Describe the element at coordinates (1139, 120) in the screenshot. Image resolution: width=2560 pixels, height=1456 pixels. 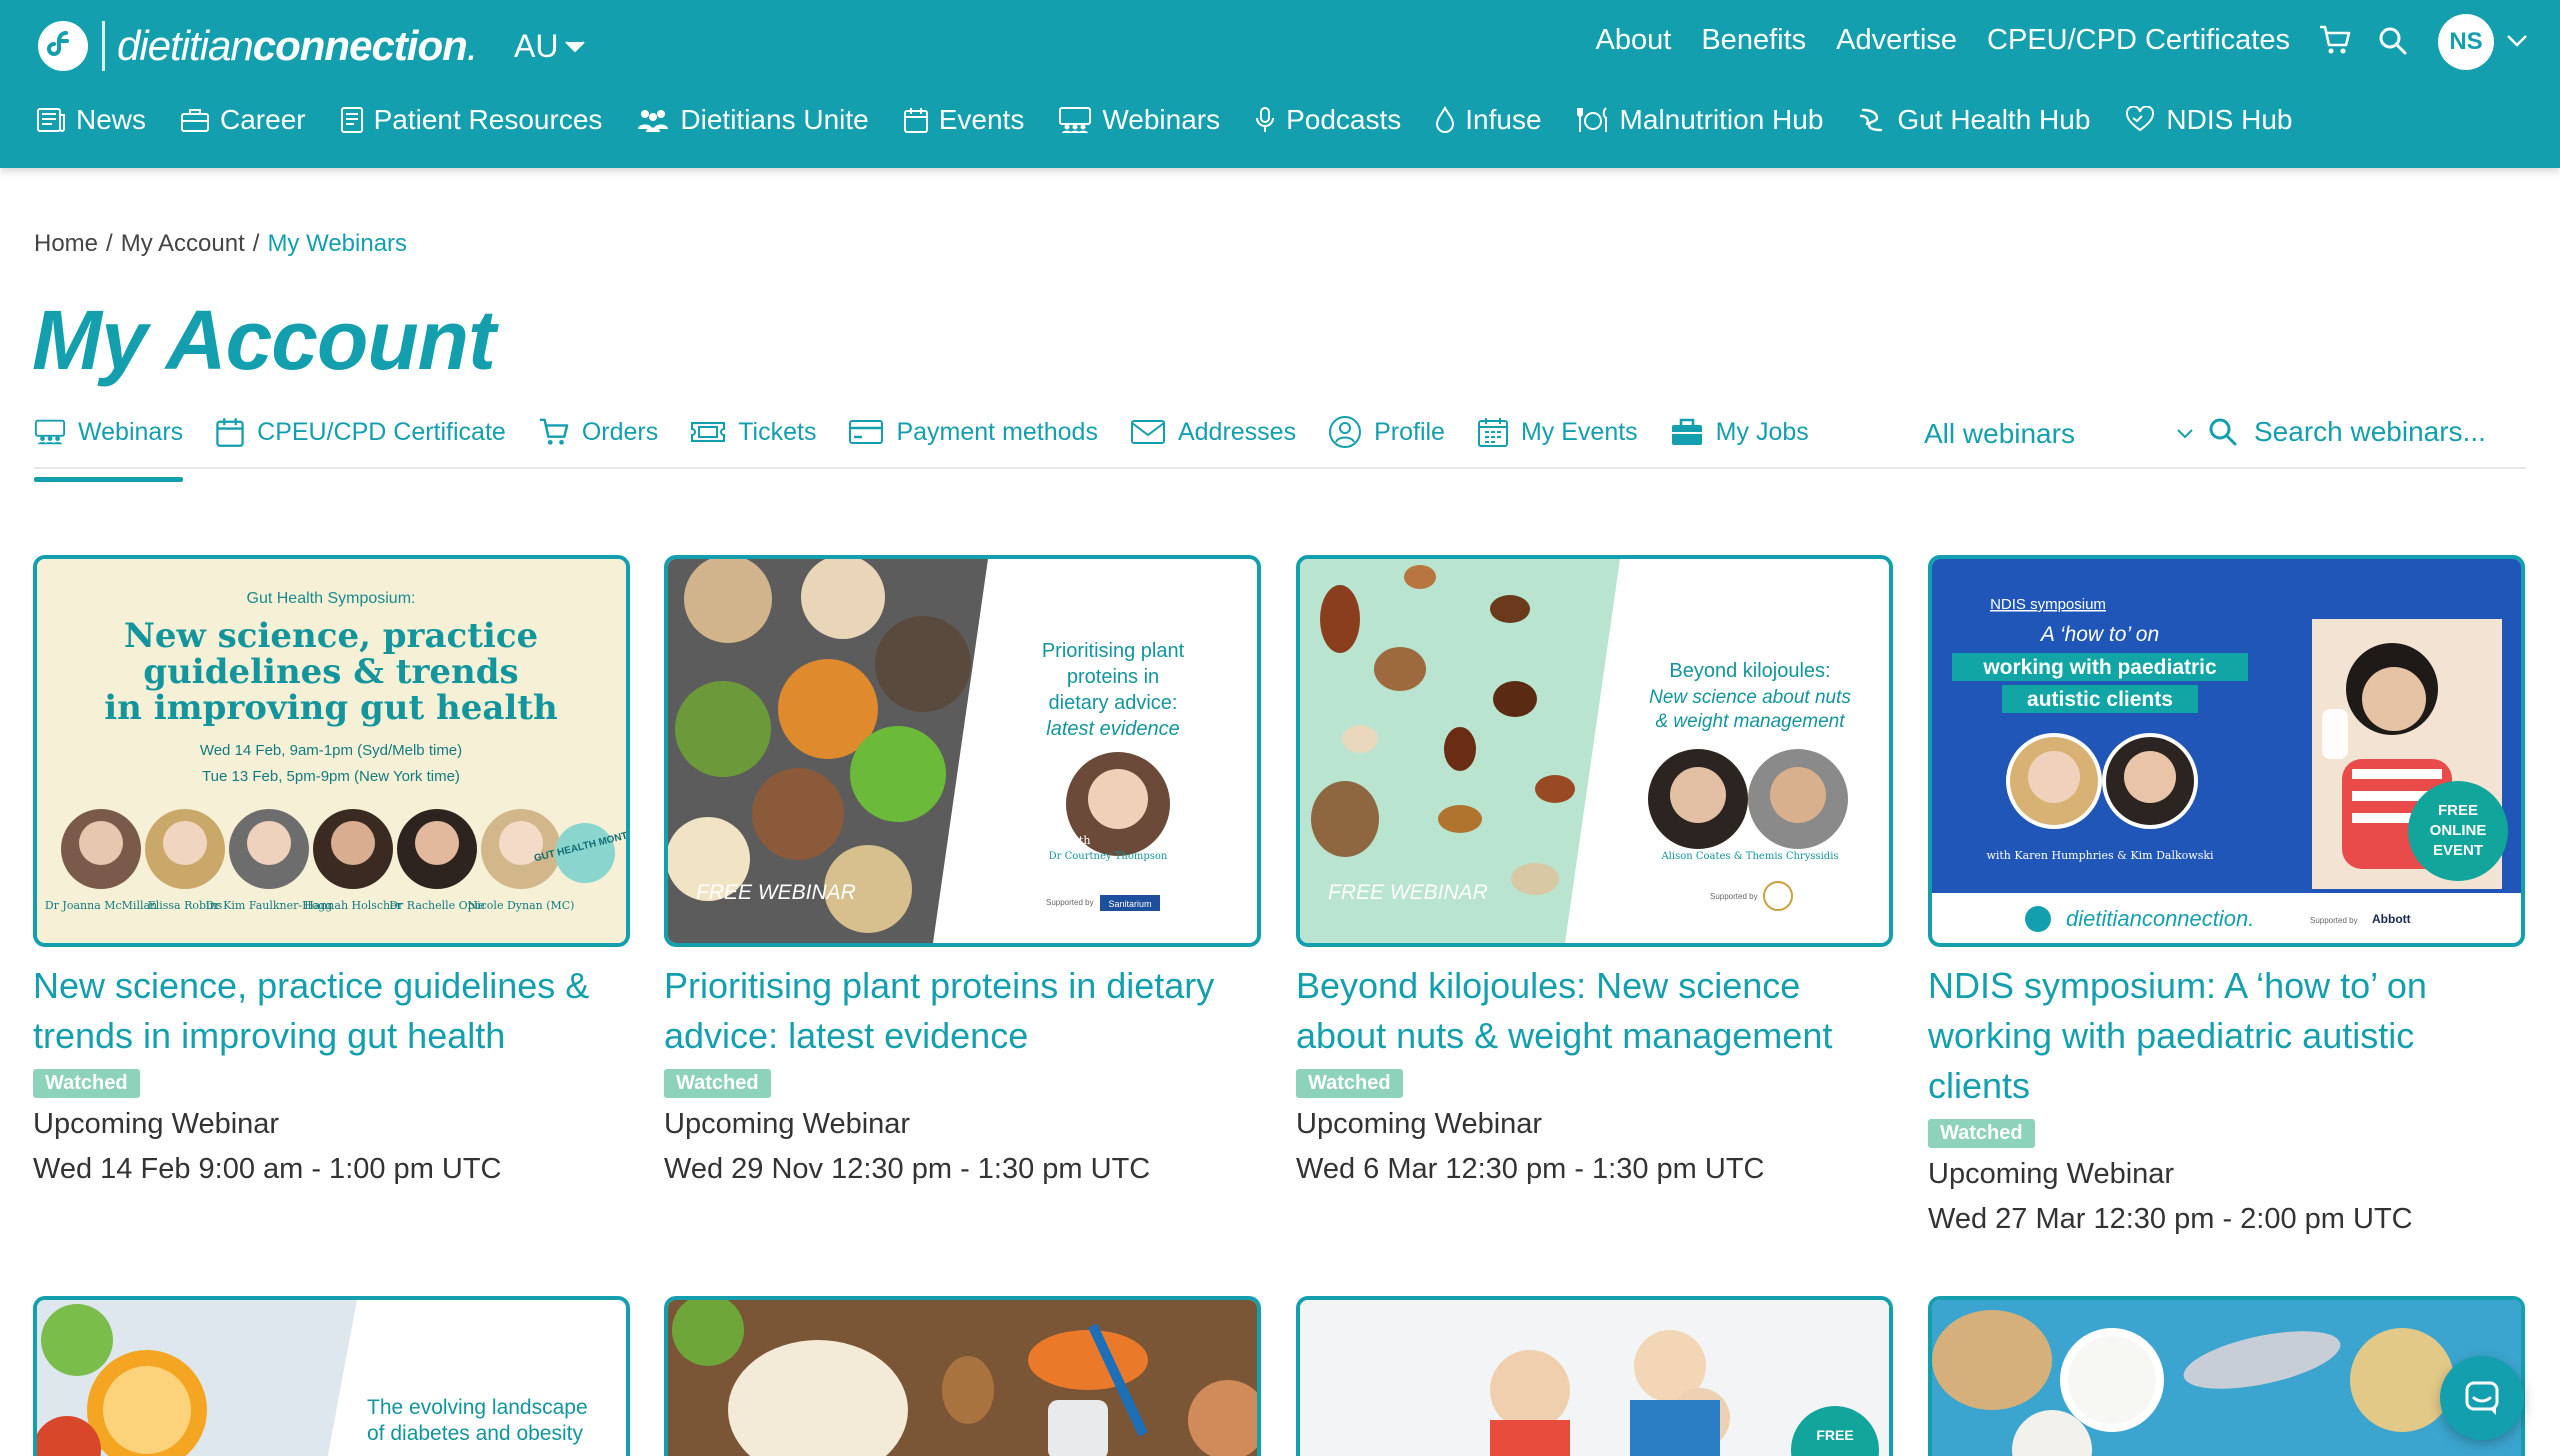
I see `nav-item-webinars: Webinars` at that location.